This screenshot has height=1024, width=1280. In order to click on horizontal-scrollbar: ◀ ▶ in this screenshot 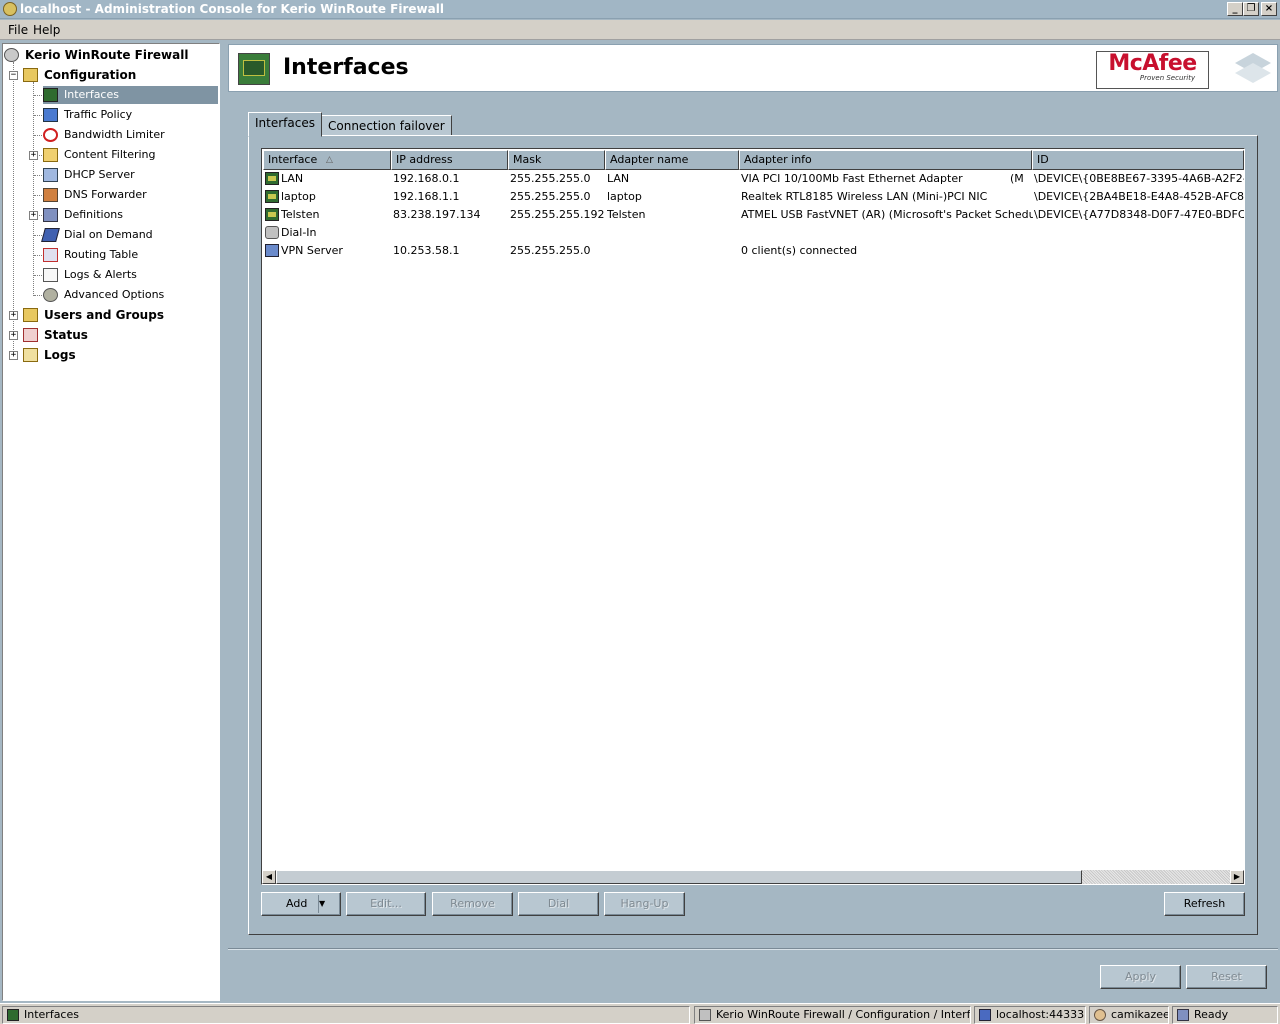, I will do `click(753, 877)`.